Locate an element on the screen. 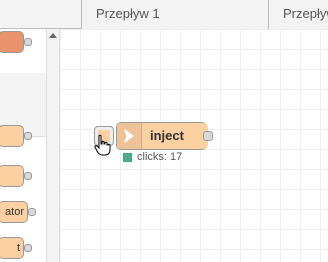  arrow-icon is located at coordinates (129, 136).